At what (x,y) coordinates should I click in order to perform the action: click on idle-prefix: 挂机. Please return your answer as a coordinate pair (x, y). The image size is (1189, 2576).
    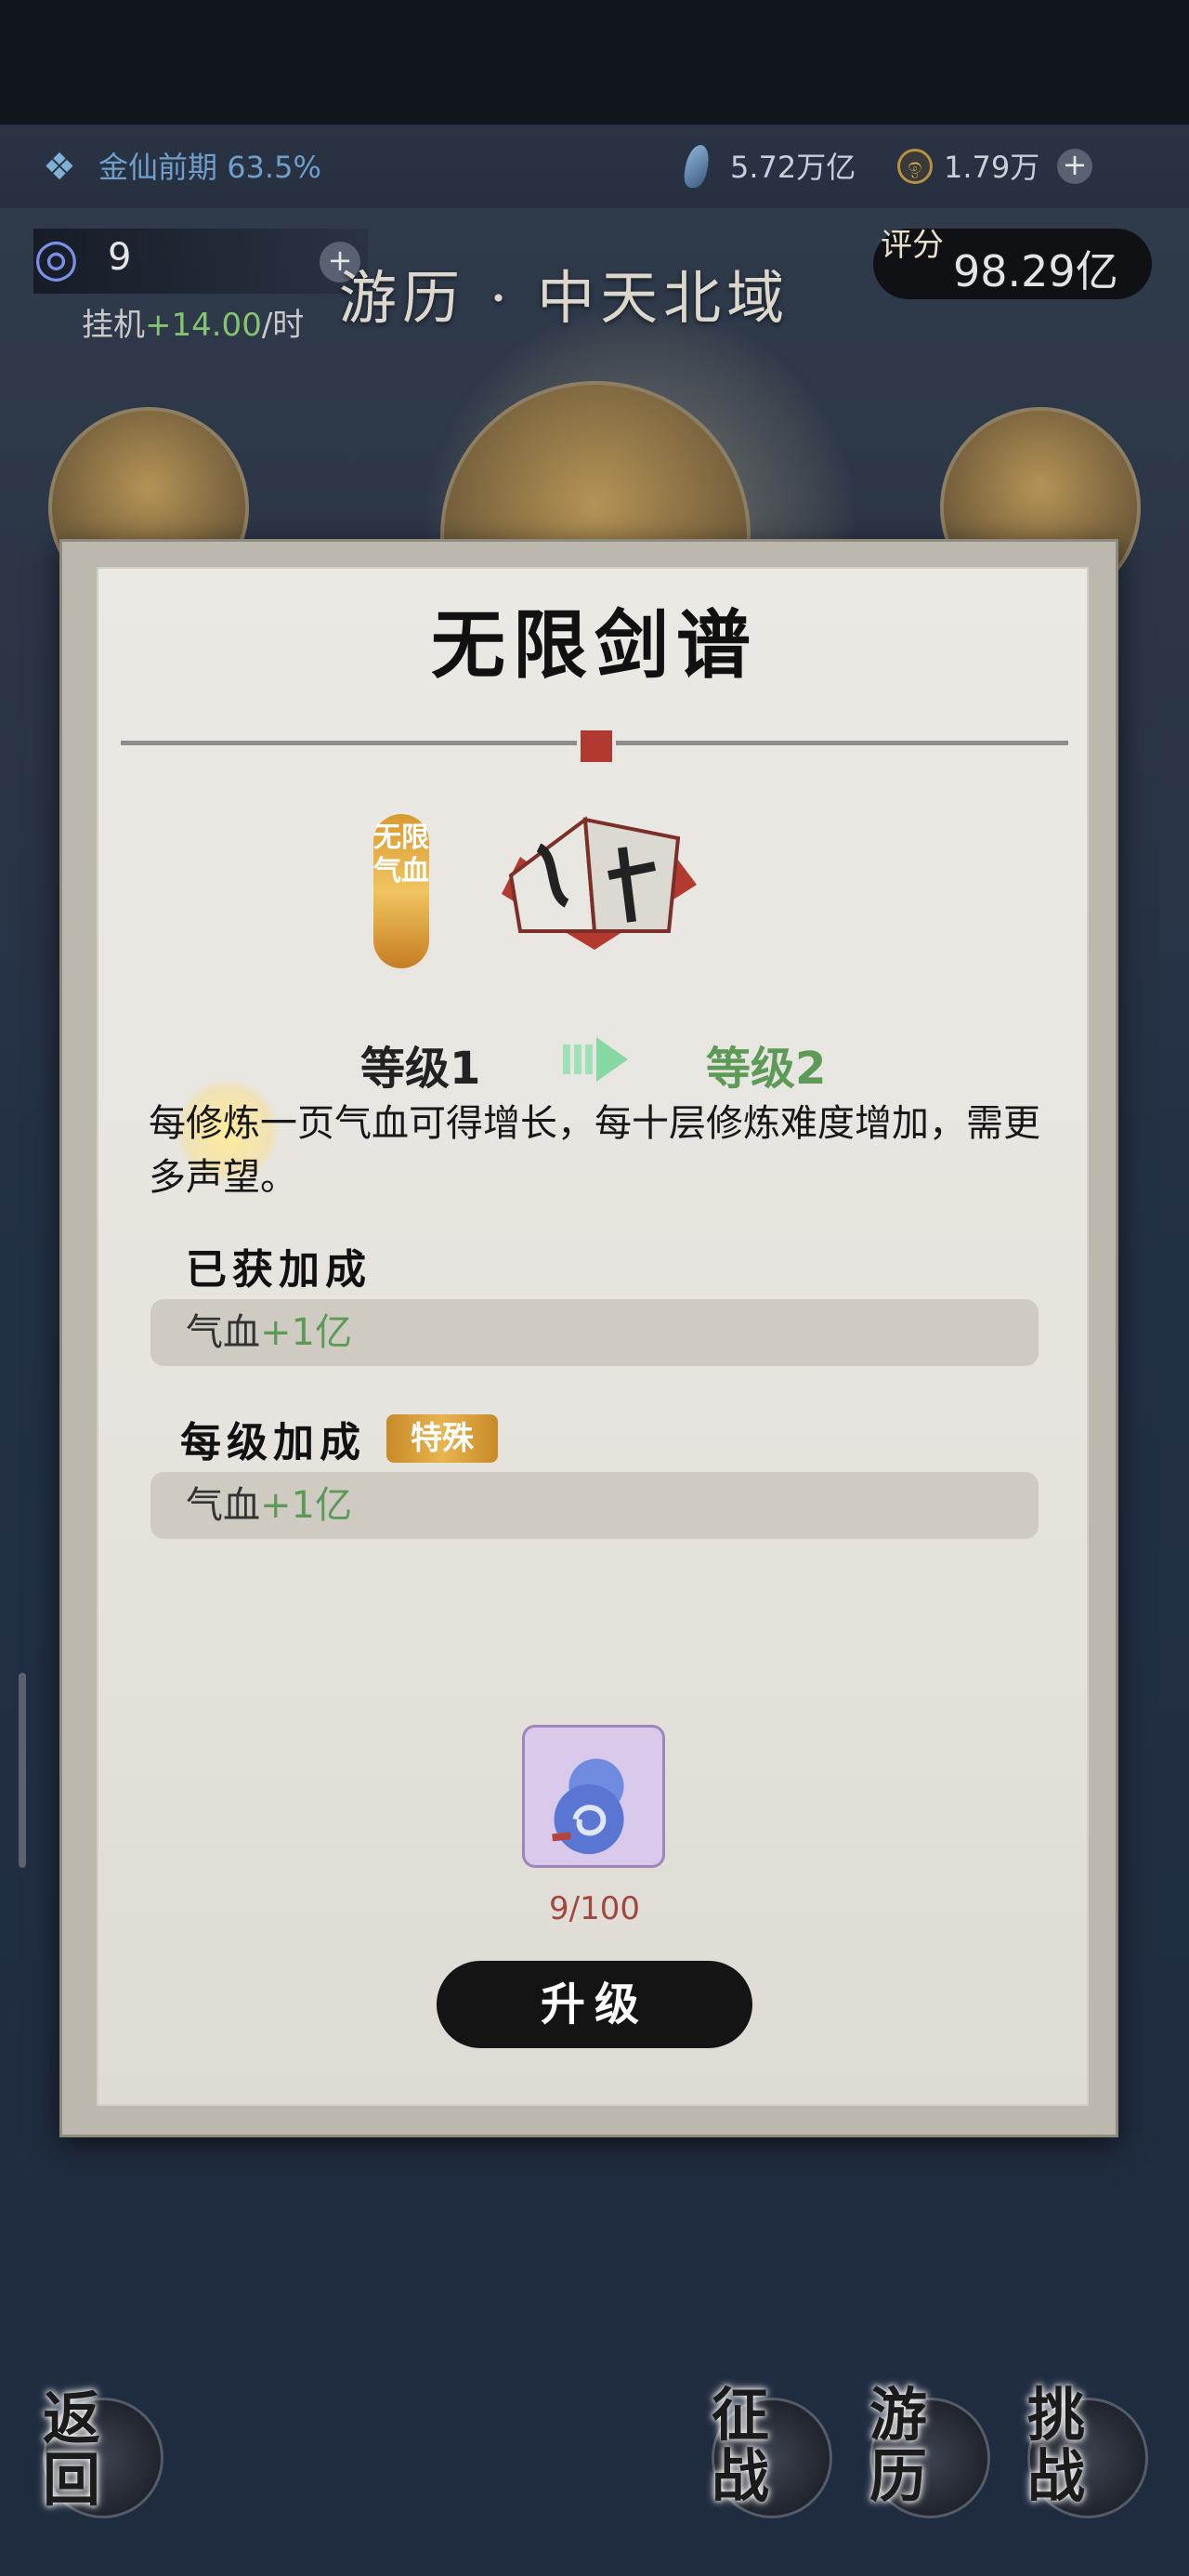
    Looking at the image, I should click on (113, 325).